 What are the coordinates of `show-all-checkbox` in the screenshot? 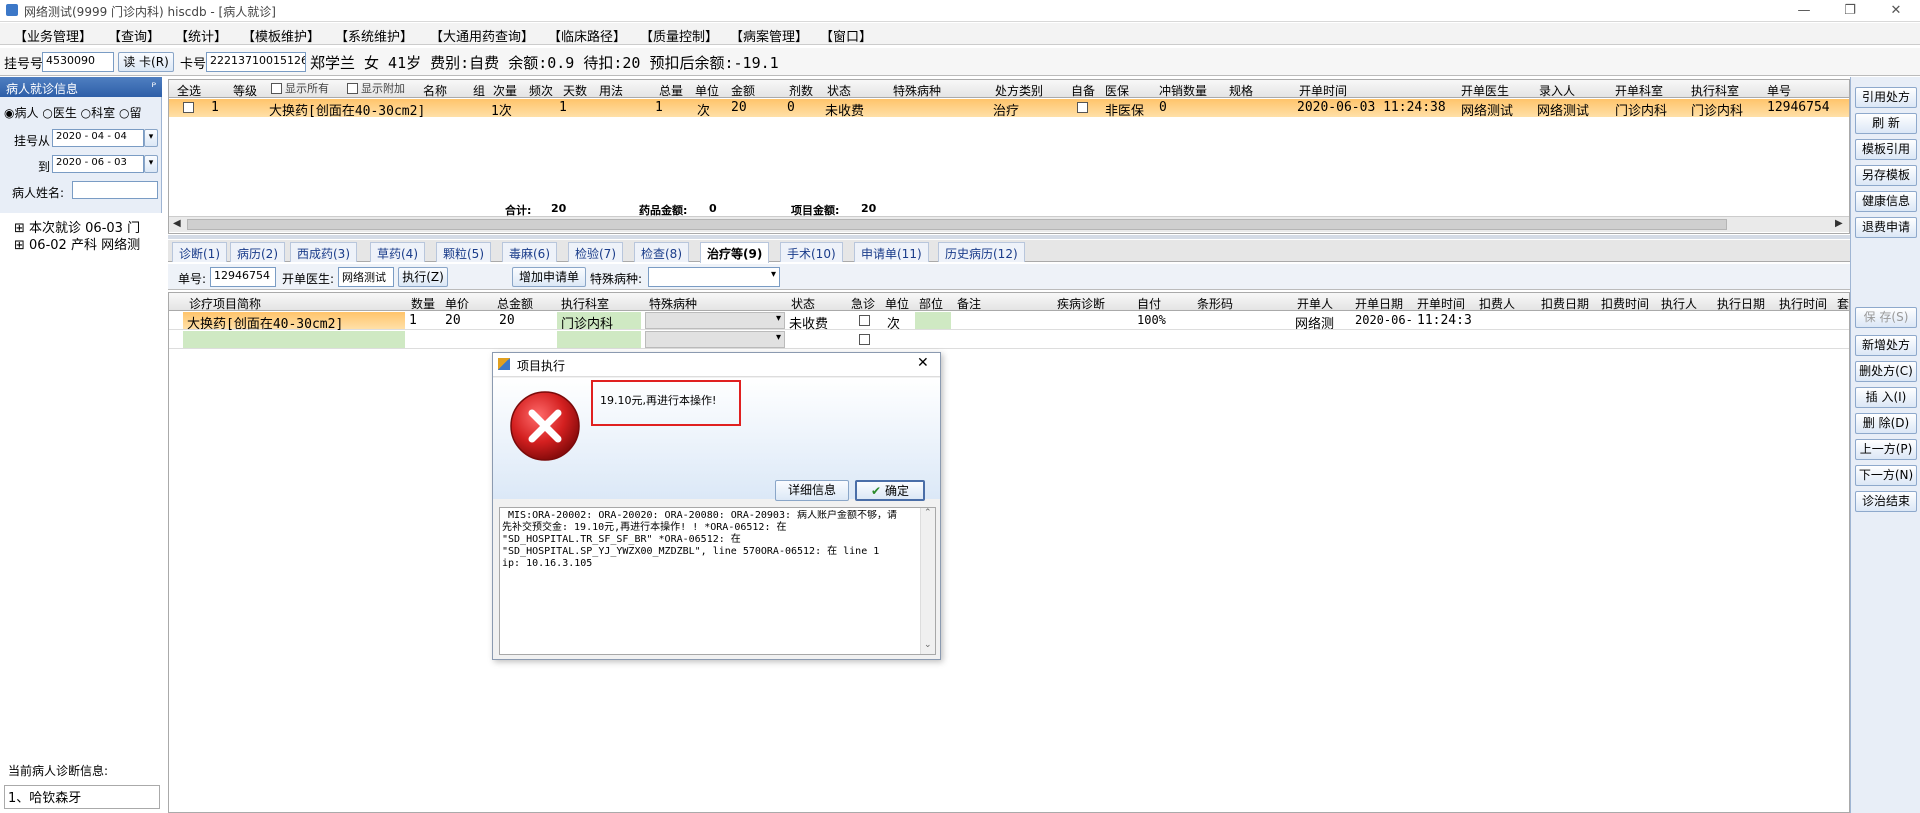 It's located at (276, 88).